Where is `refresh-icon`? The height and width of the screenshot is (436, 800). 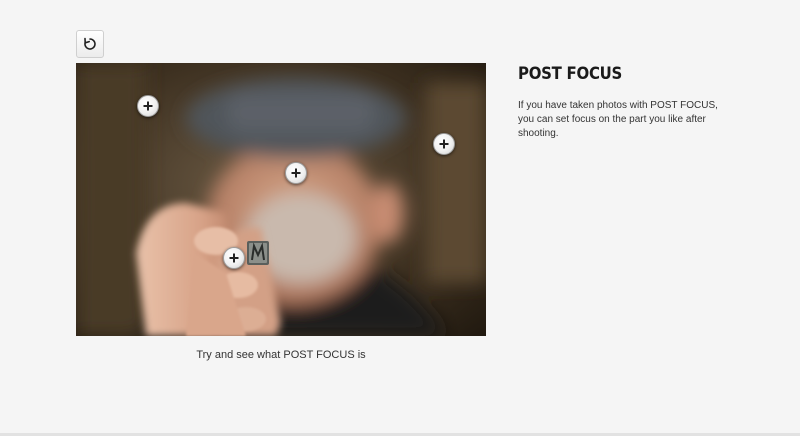
refresh-icon is located at coordinates (90, 44).